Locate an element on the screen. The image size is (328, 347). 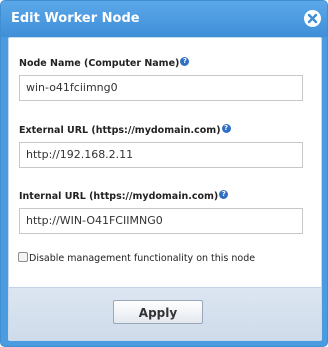
dialog-titlebar: Edit Worker Node is located at coordinates (164, 19).